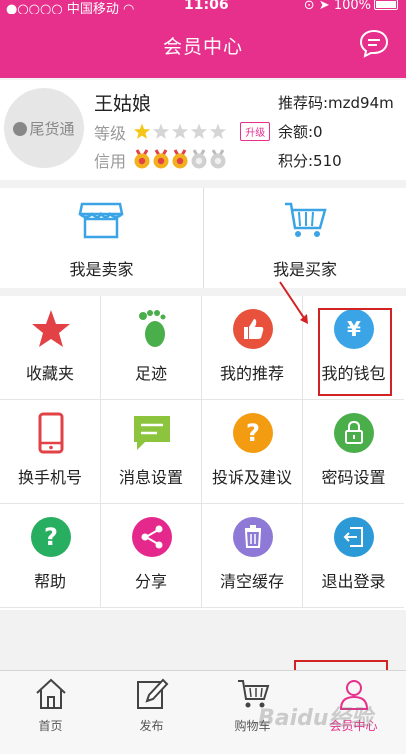 The width and height of the screenshot is (406, 754). What do you see at coordinates (49, 477) in the screenshot?
I see `menu-label: 换手机号` at bounding box center [49, 477].